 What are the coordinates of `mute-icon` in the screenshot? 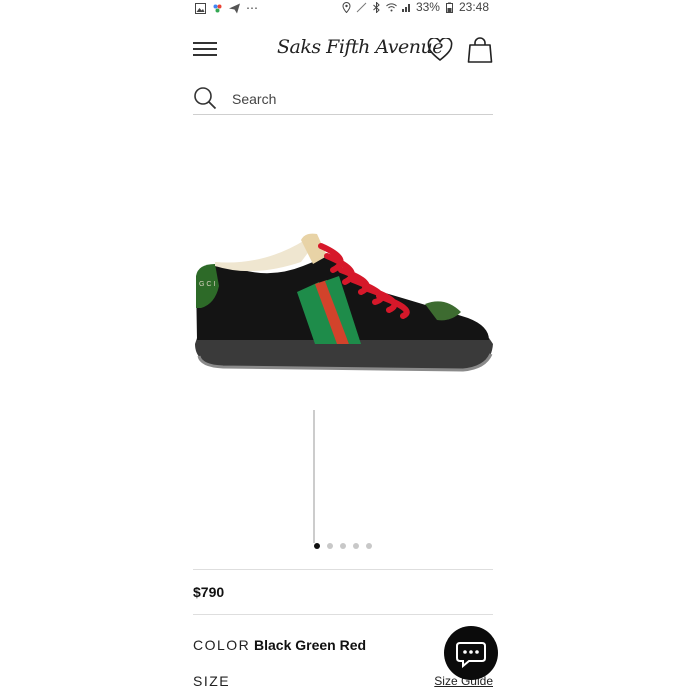 It's located at (361, 7).